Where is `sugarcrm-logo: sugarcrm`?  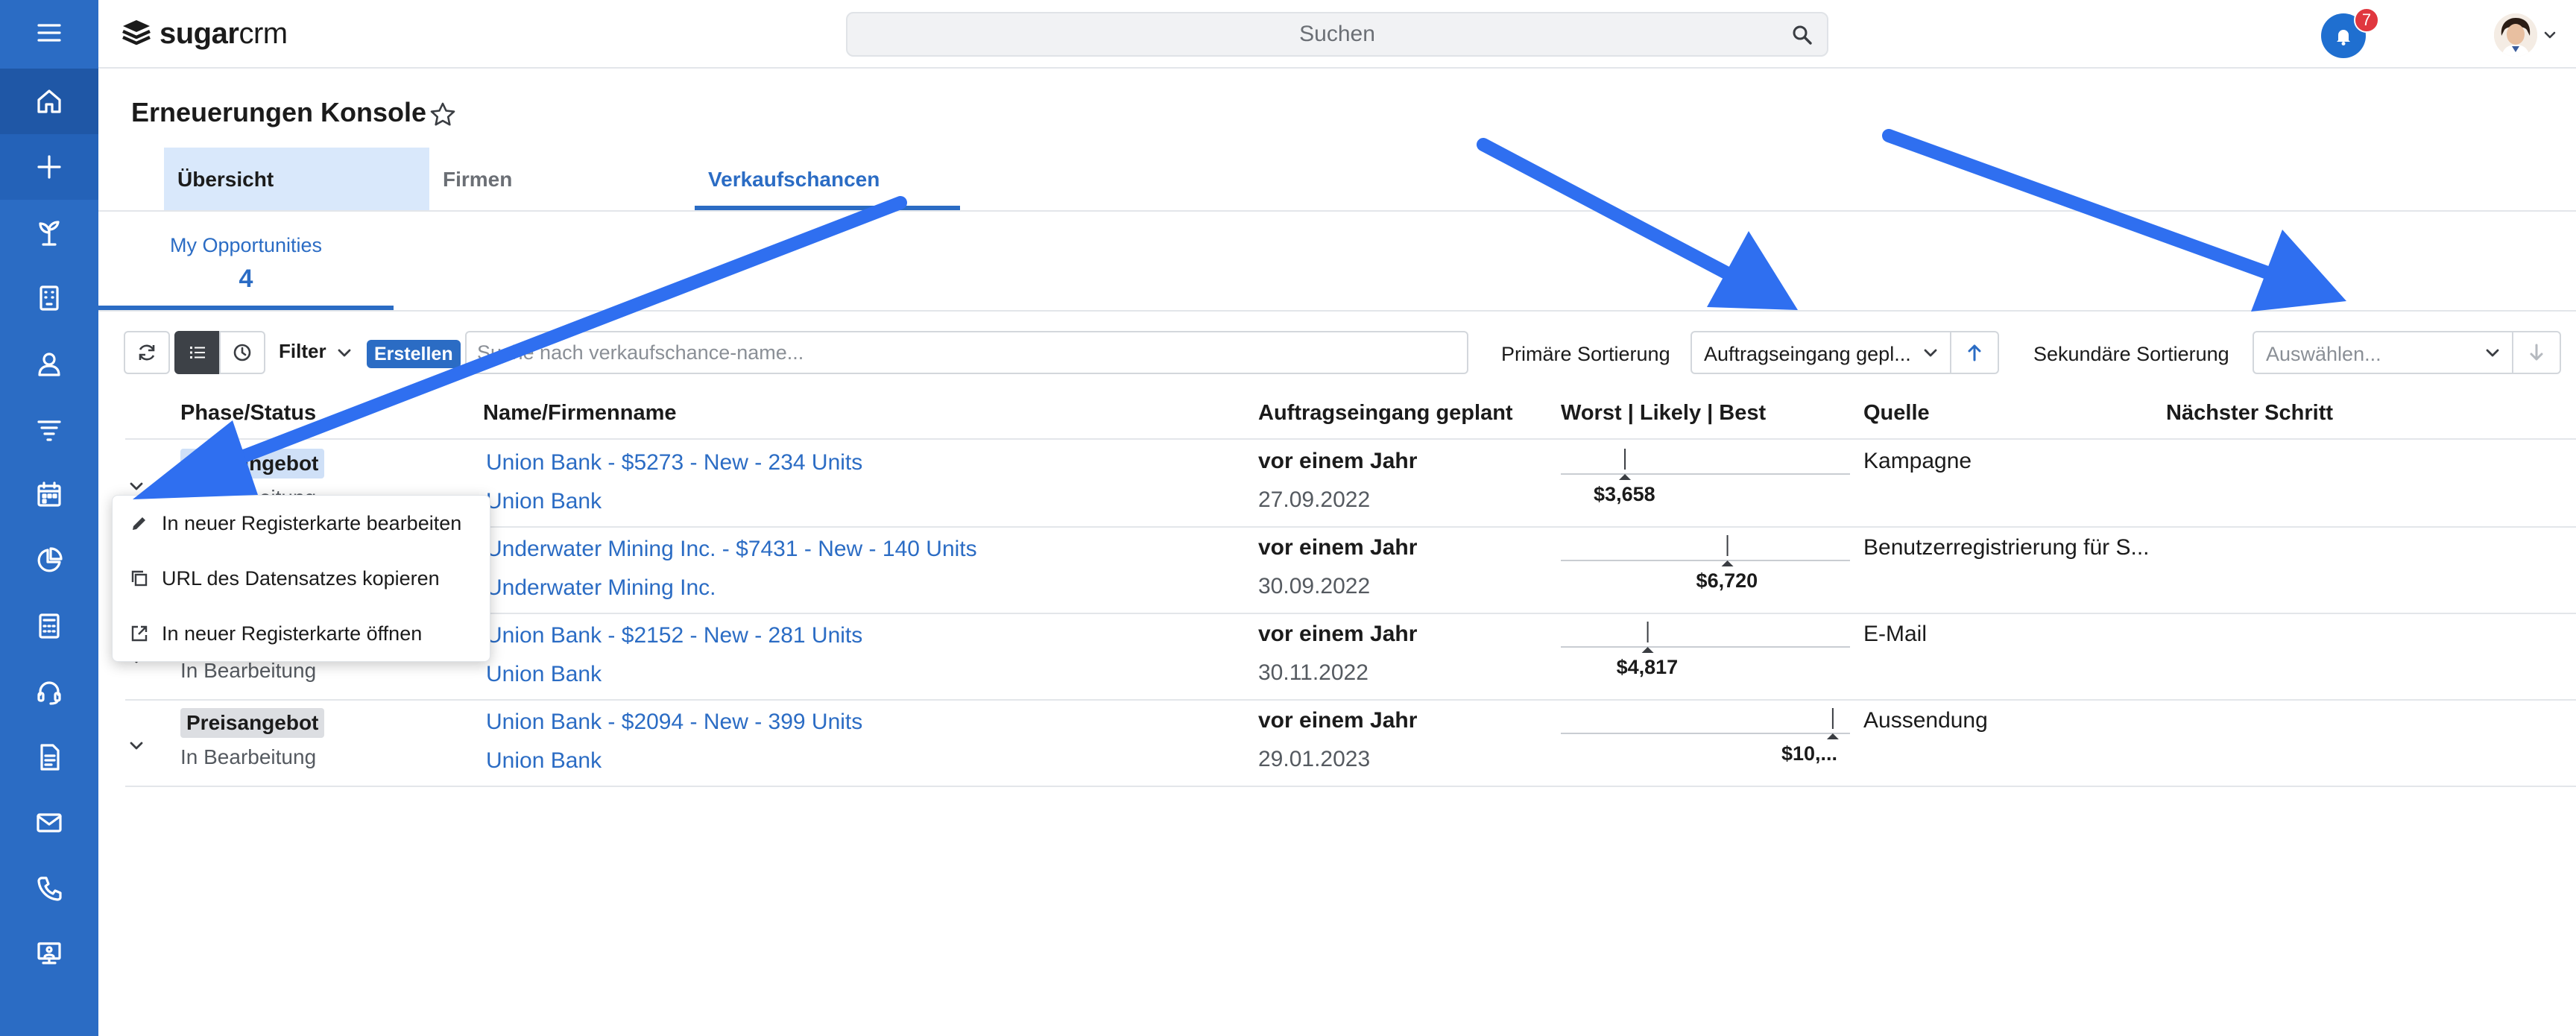 sugarcrm-logo: sugarcrm is located at coordinates (203, 33).